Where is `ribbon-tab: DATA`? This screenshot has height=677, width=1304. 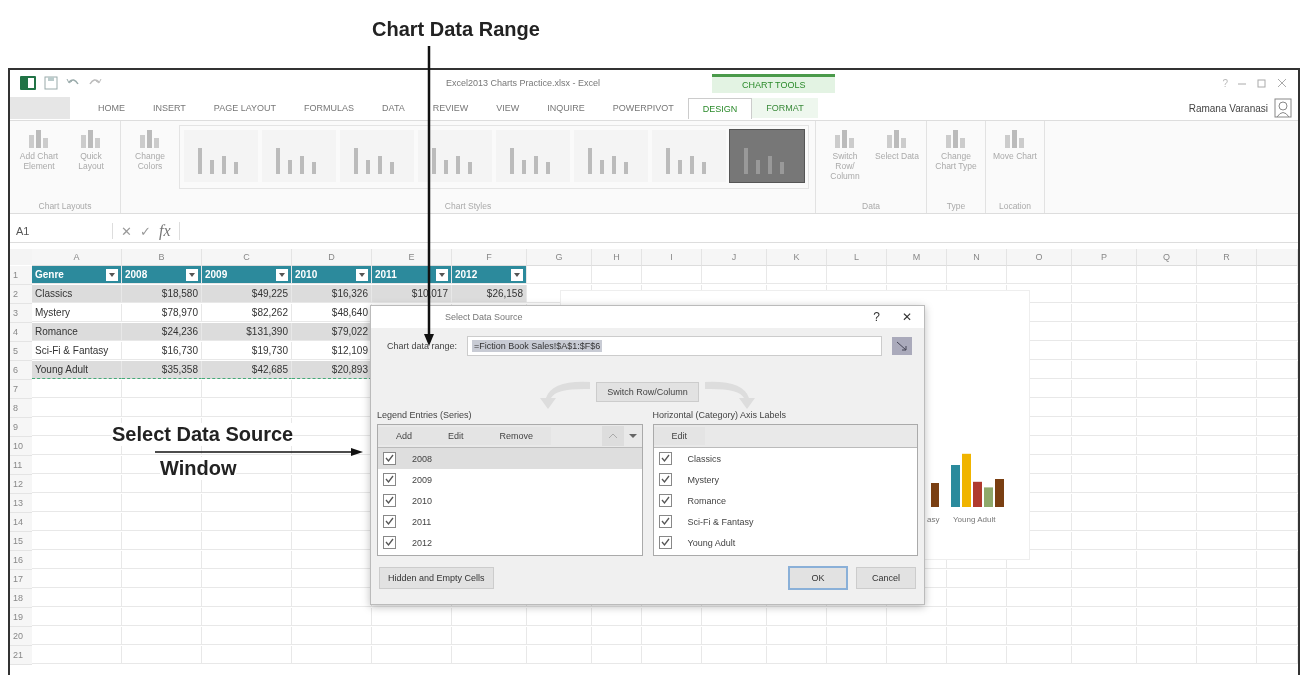 ribbon-tab: DATA is located at coordinates (393, 108).